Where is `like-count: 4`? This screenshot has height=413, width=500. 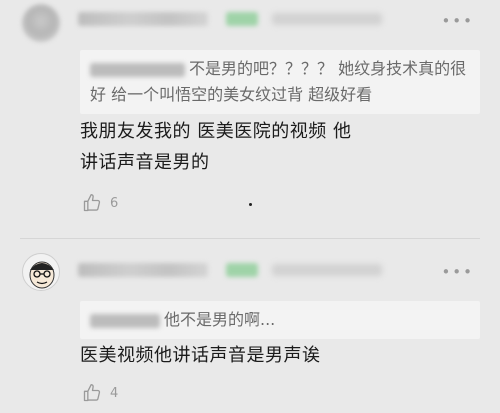 like-count: 4 is located at coordinates (114, 393).